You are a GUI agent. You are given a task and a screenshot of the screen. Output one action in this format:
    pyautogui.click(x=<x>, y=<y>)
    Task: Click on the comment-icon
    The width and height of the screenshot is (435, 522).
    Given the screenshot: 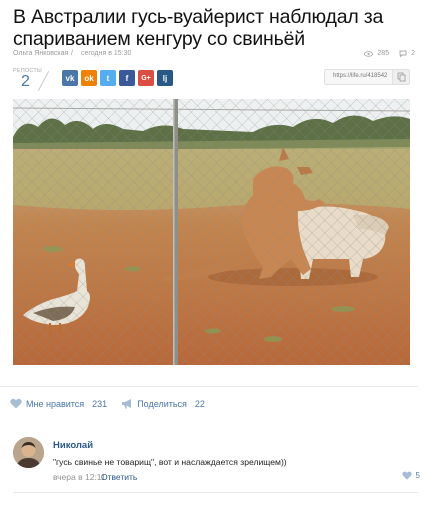 What is the action you would take?
    pyautogui.click(x=403, y=53)
    